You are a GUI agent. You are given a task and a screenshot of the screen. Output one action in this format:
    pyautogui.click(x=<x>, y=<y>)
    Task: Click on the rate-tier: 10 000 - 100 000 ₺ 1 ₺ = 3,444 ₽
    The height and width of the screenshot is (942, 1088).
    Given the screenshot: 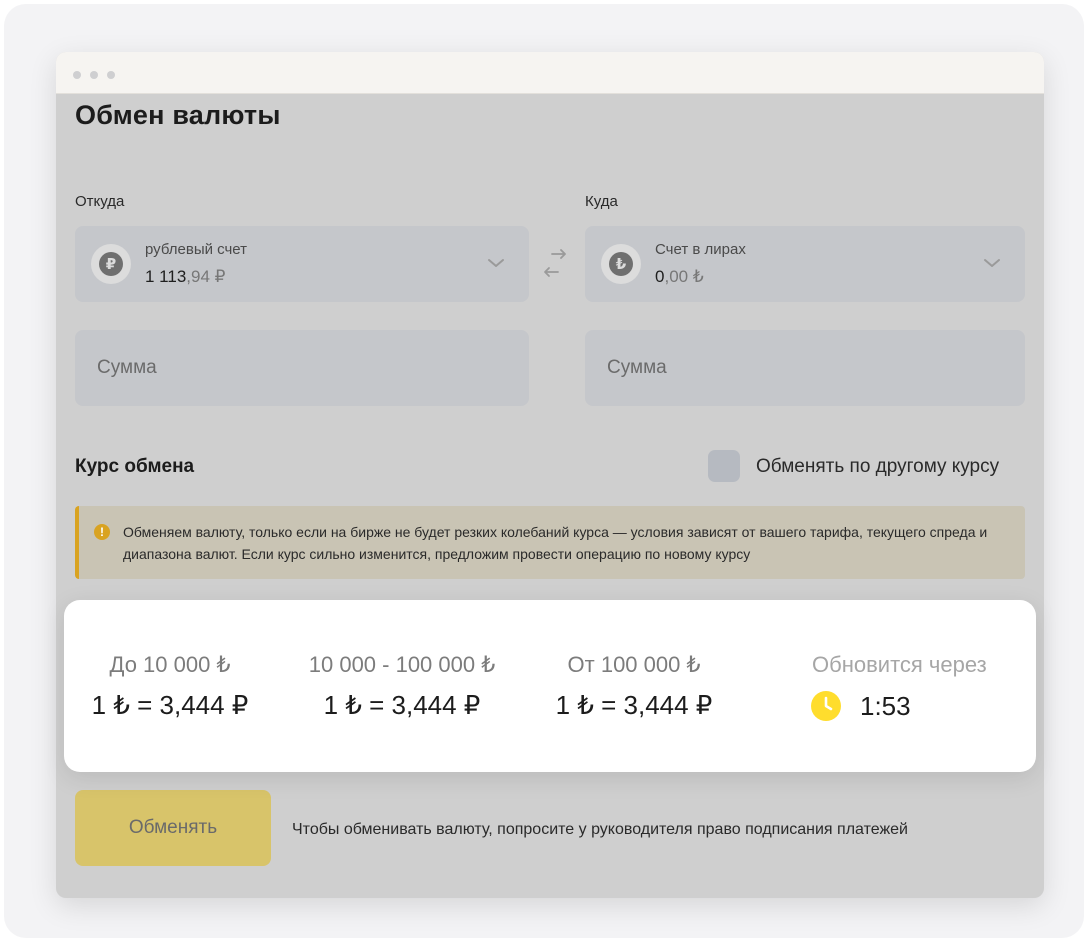 What is the action you would take?
    pyautogui.click(x=402, y=686)
    